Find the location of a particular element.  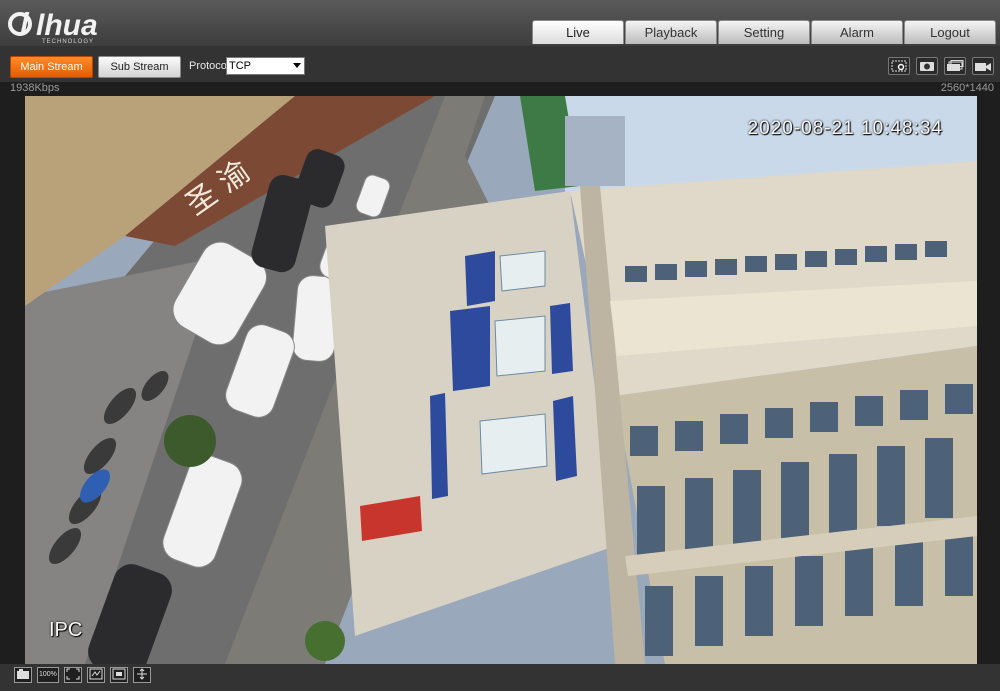

dahua-logo-icon: lhua TECHNOLOGY is located at coordinates (53, 27).